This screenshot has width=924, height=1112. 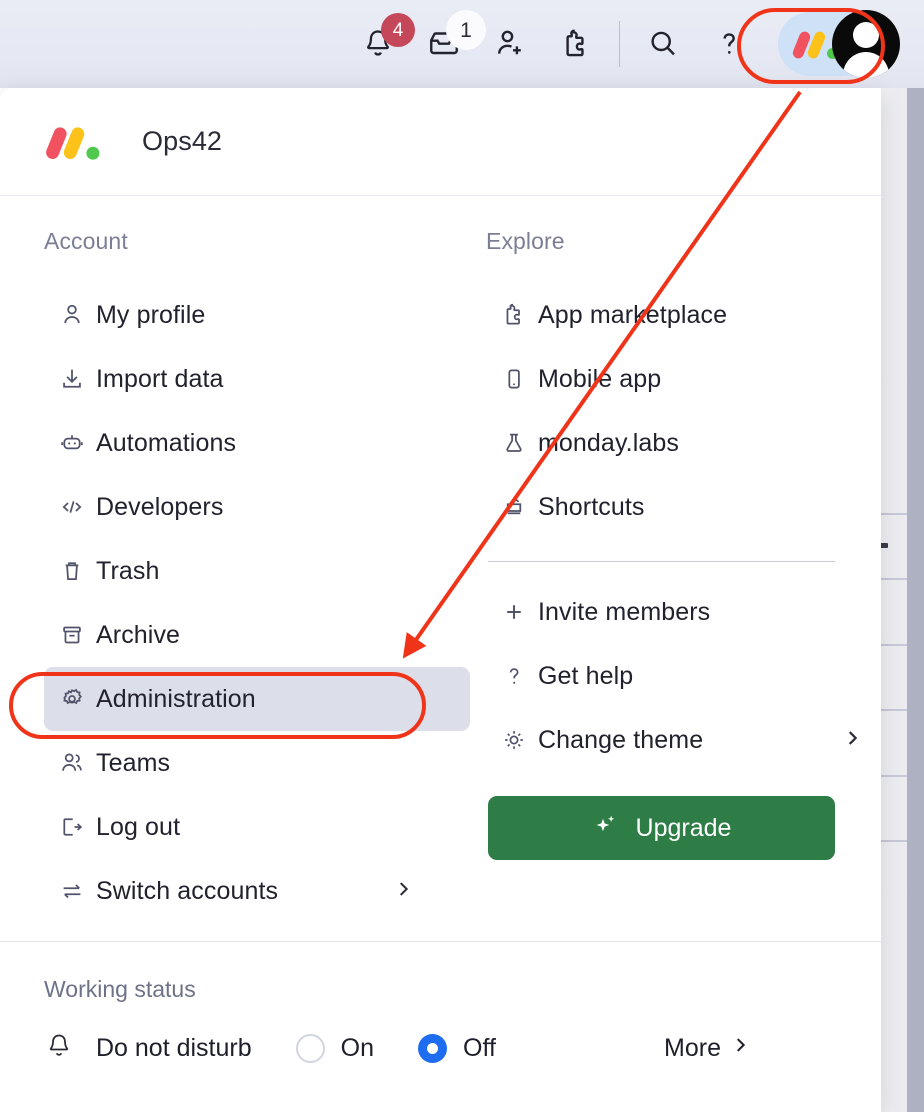 I want to click on do-not-disturb-label: Do not disturb, so click(x=174, y=1048).